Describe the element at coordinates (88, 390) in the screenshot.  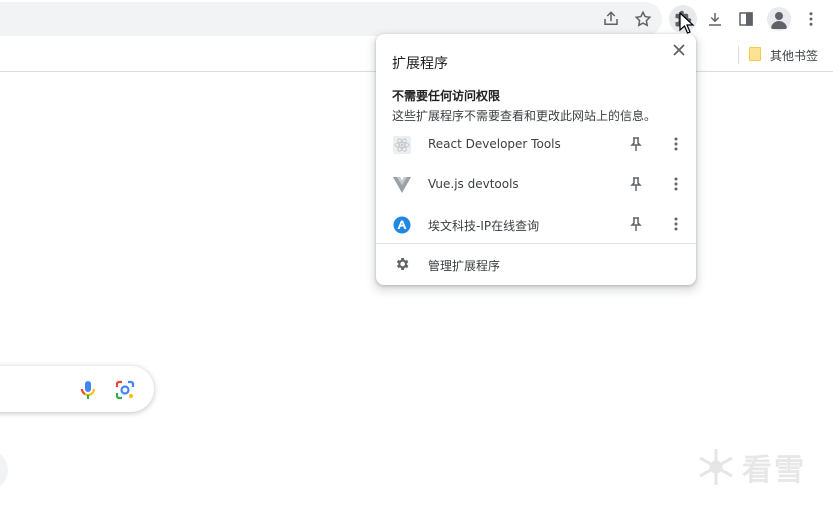
I see `voice-search-icon` at that location.